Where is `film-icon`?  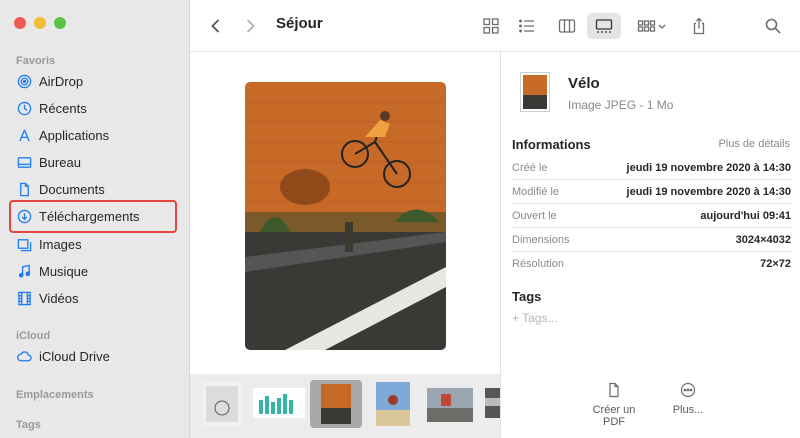 film-icon is located at coordinates (24, 298).